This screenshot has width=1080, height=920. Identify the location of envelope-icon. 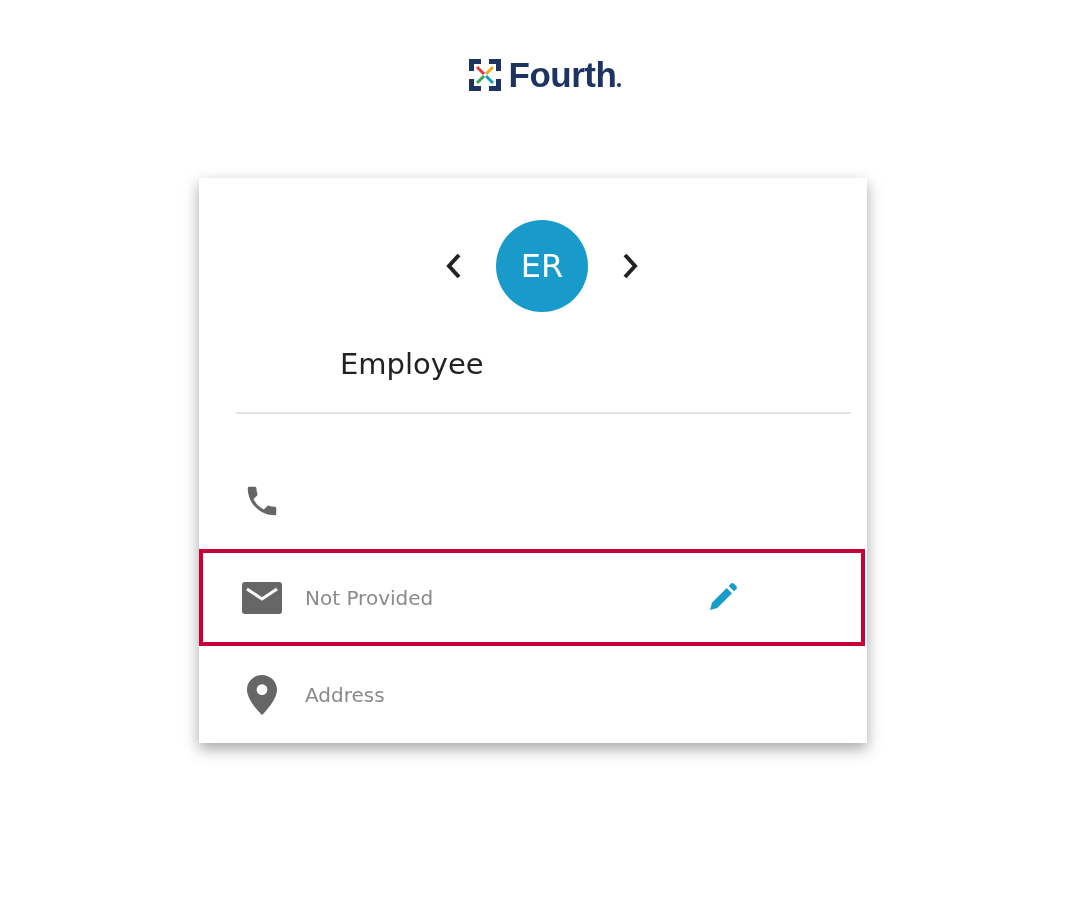
(262, 597).